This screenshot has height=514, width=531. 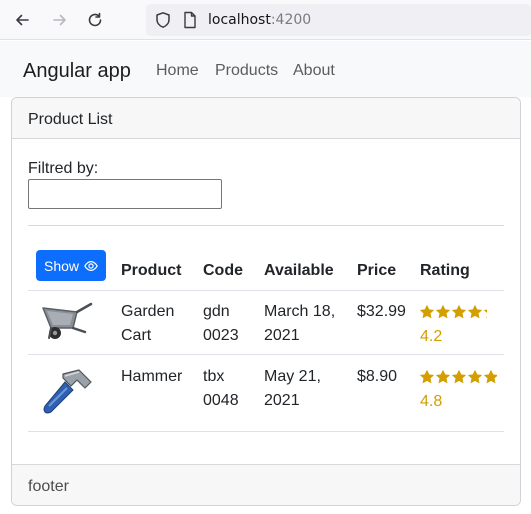 What do you see at coordinates (95, 20) in the screenshot?
I see `reload-icon` at bounding box center [95, 20].